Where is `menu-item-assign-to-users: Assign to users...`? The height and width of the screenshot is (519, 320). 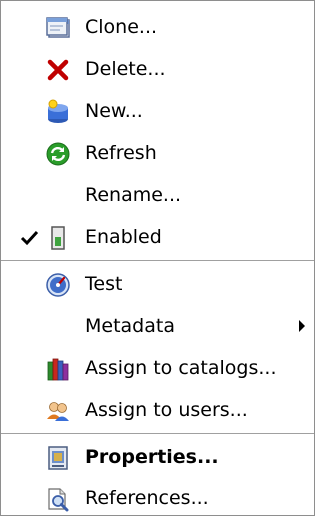 menu-item-assign-to-users: Assign to users... is located at coordinates (157, 410).